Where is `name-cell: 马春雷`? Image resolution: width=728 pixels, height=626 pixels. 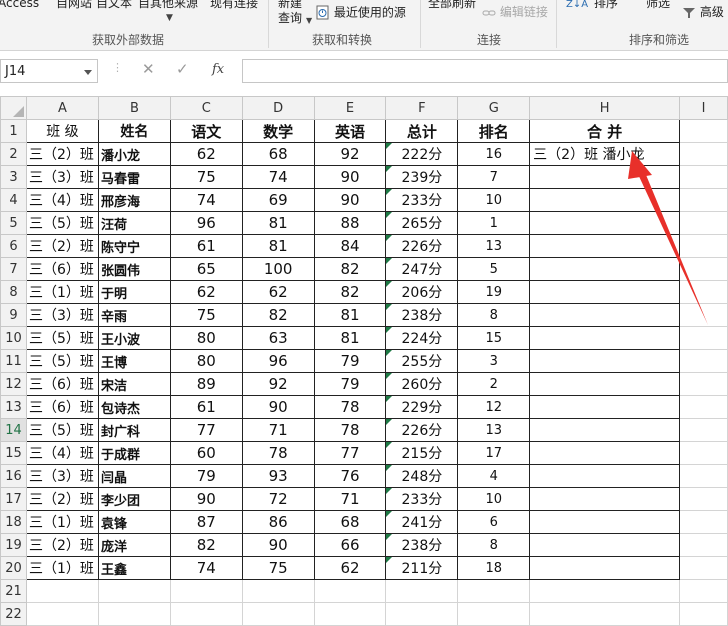 name-cell: 马春雷 is located at coordinates (134, 177).